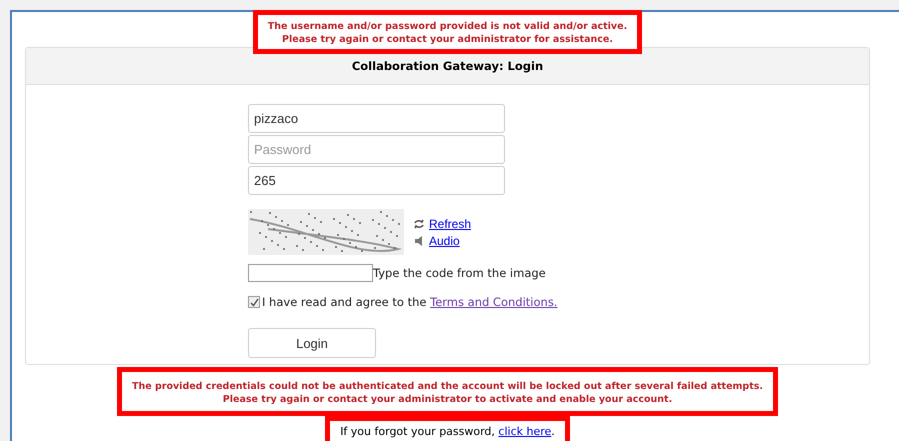 This screenshot has height=441, width=899. What do you see at coordinates (376, 180) in the screenshot?
I see `input-field: 265` at bounding box center [376, 180].